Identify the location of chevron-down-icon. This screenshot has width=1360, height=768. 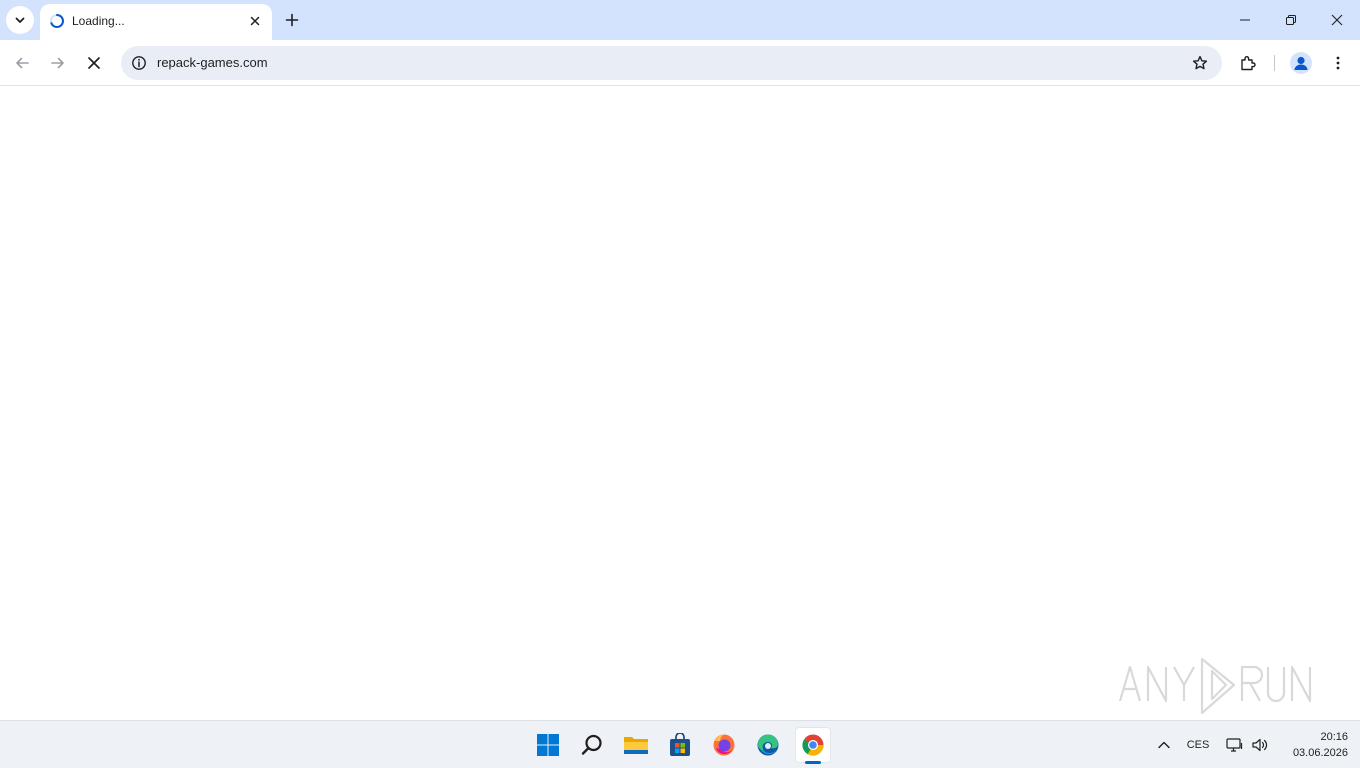
(20, 20).